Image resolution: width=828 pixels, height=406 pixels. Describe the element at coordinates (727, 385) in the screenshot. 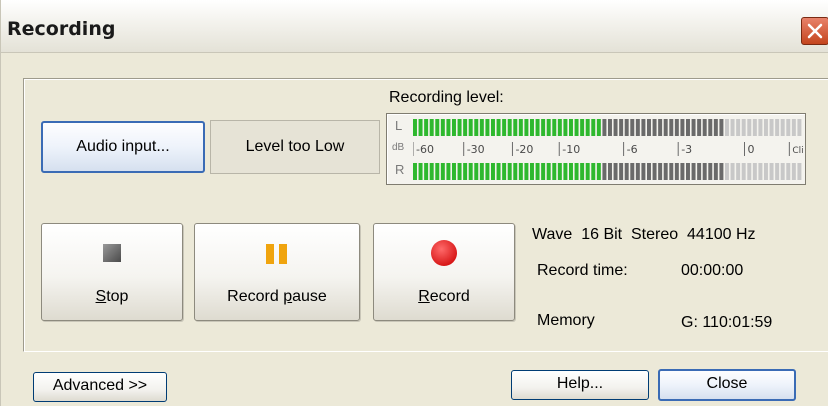

I see `close-button: Close` at that location.